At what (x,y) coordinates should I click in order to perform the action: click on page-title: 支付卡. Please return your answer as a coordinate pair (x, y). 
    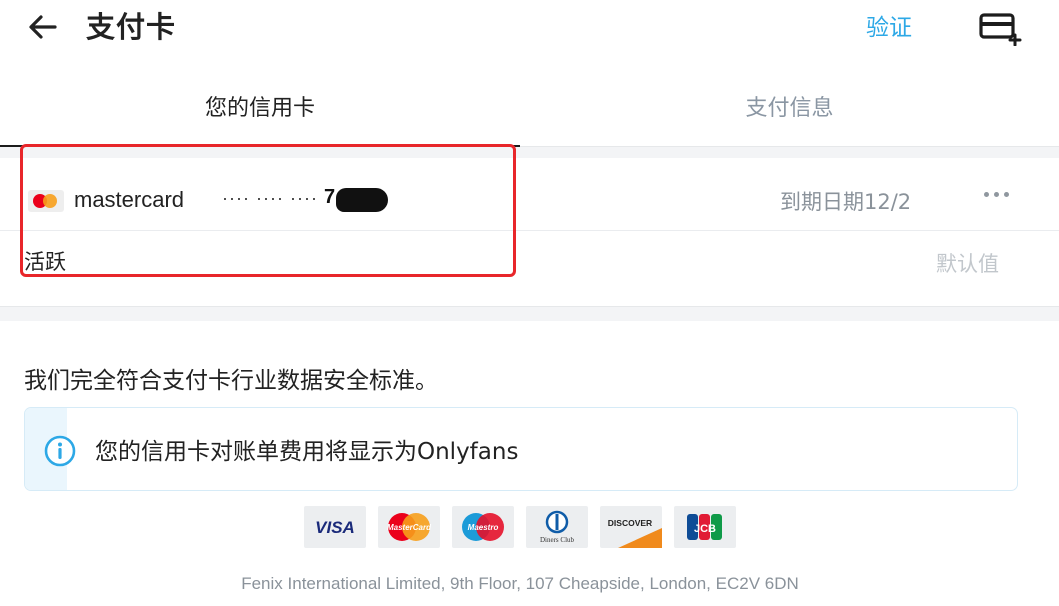
    Looking at the image, I should click on (131, 27).